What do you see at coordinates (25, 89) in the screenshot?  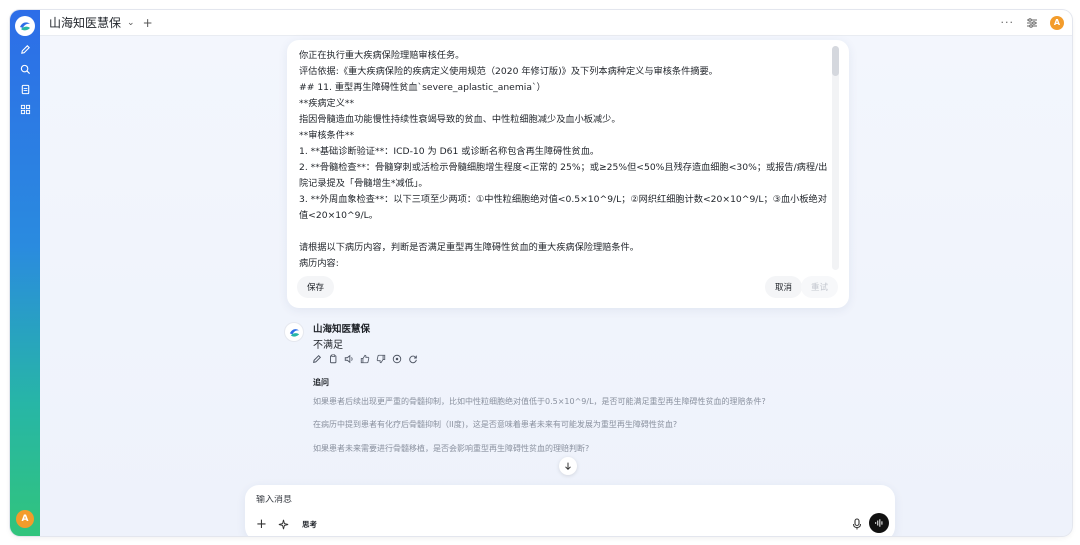 I see `document-icon` at bounding box center [25, 89].